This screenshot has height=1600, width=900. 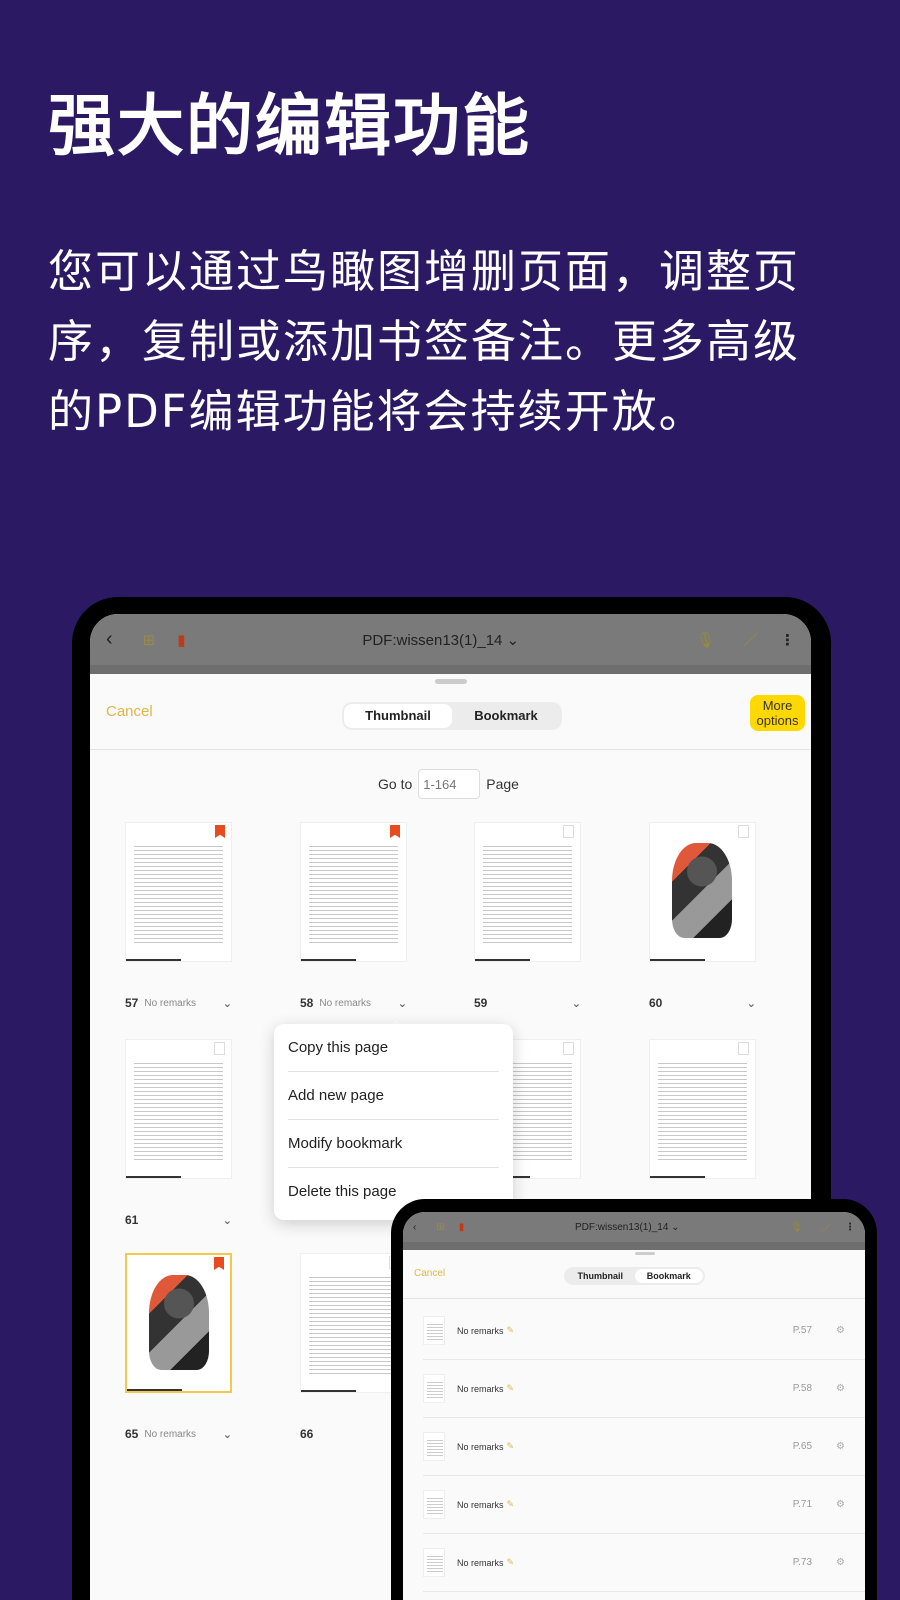 I want to click on bookmark-icon: ▮, so click(x=181, y=640).